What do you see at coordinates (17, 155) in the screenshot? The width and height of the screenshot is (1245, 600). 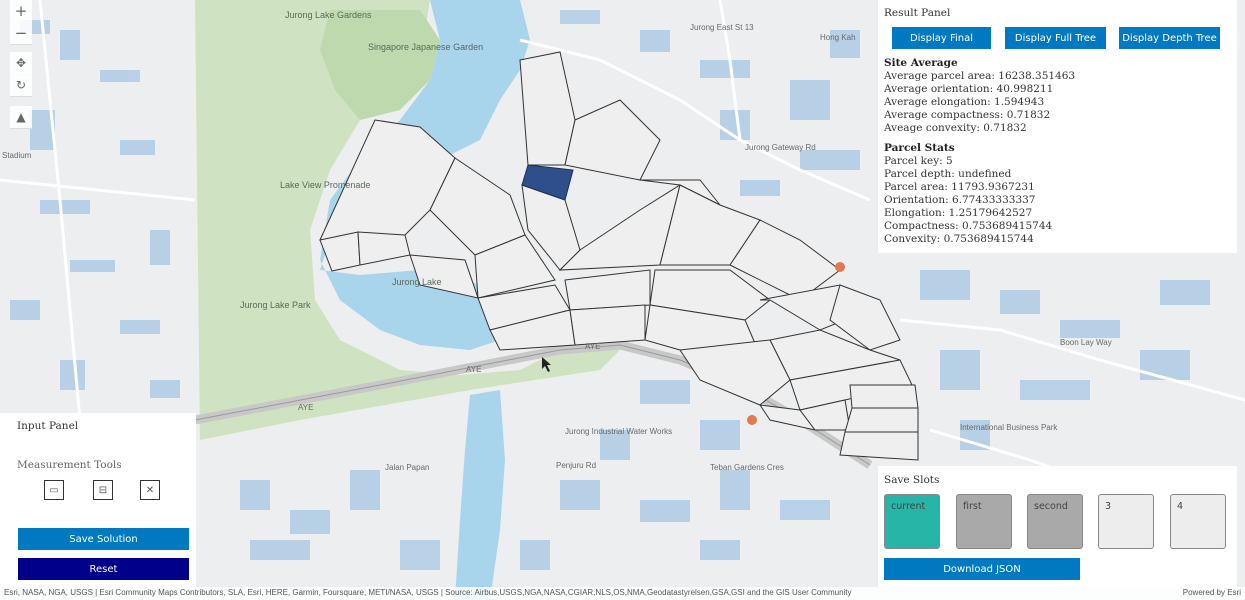 I see `map-label: Stadium` at bounding box center [17, 155].